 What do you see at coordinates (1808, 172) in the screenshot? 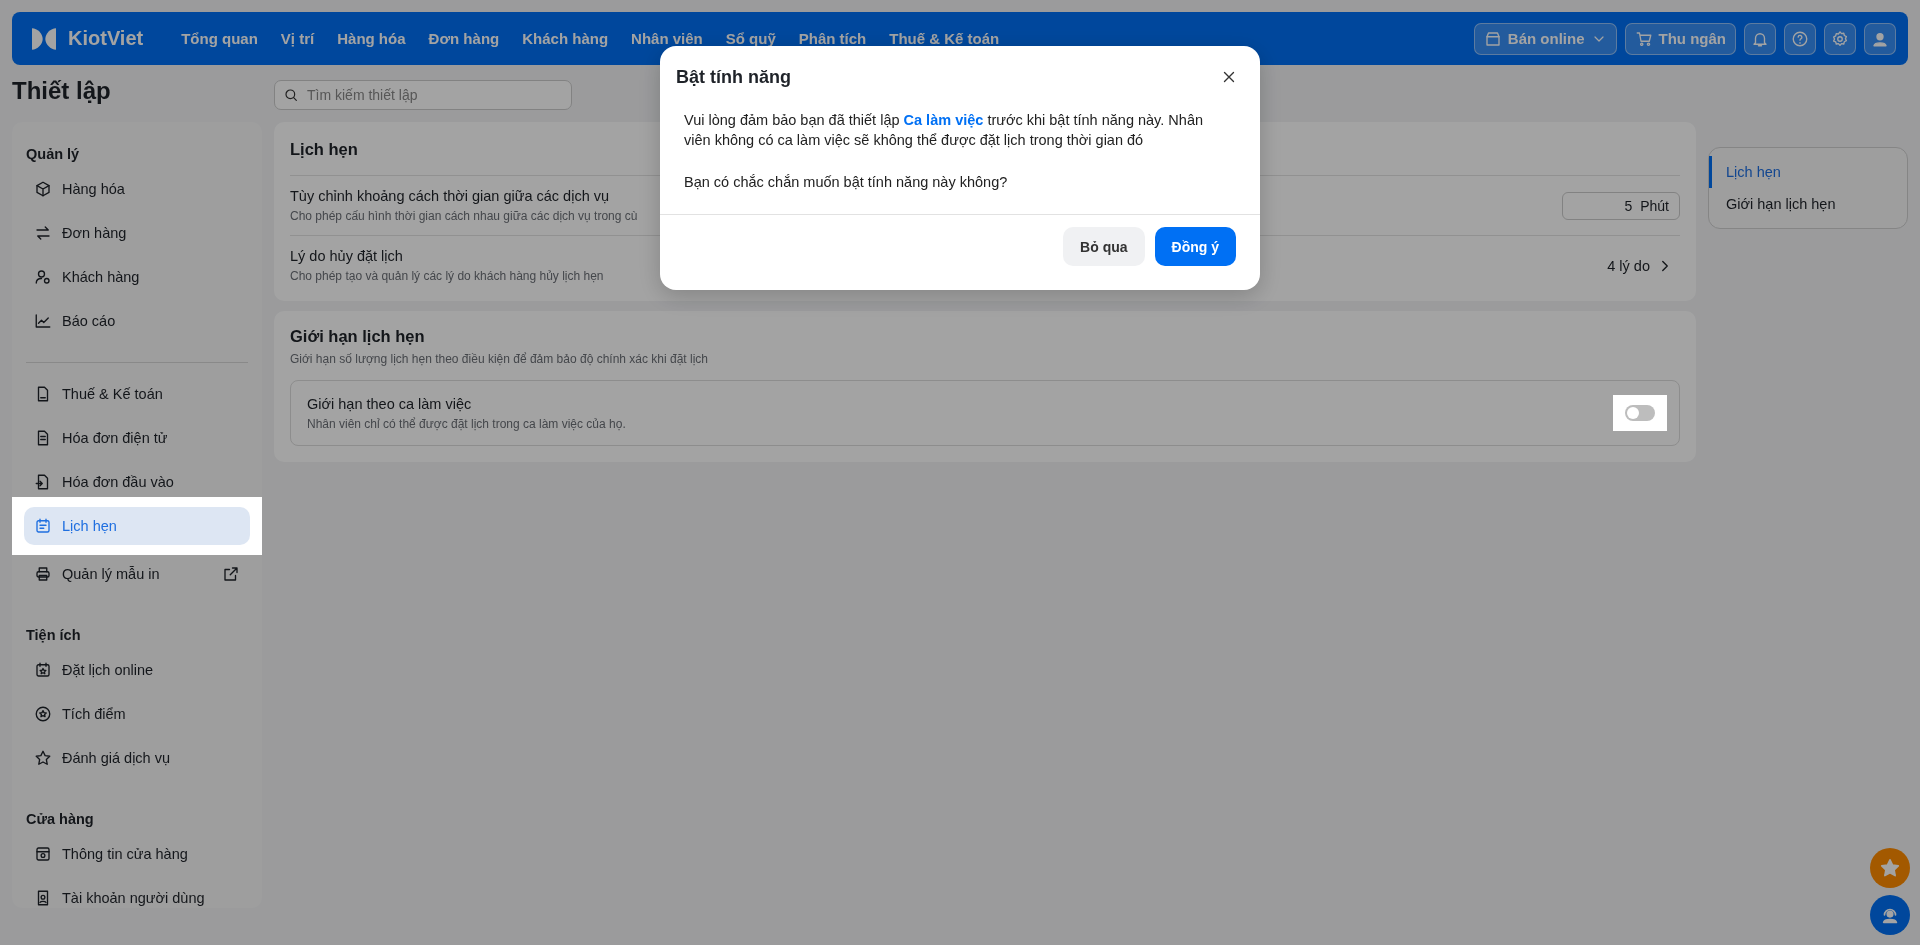
I see `section-link: Lịch hẹn` at bounding box center [1808, 172].